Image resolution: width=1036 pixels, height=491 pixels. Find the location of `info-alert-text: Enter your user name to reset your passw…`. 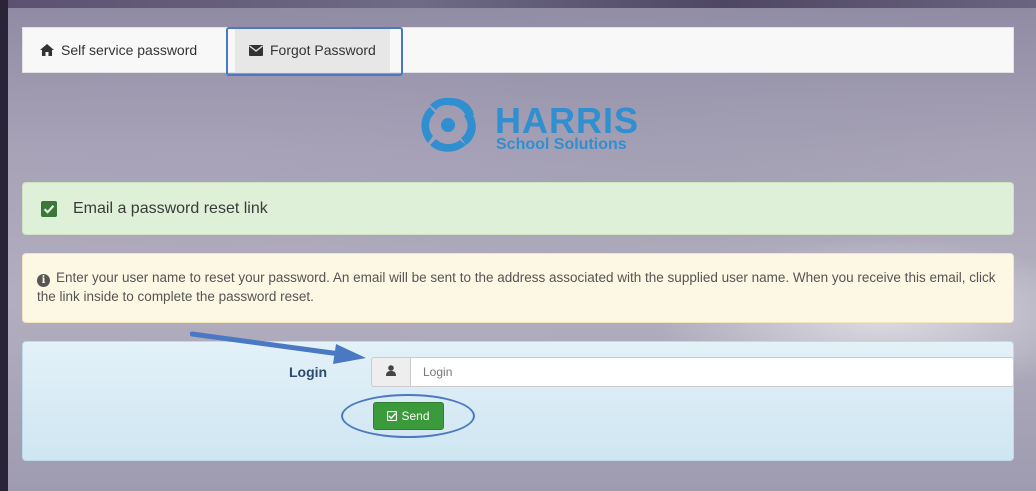

info-alert-text: Enter your user name to reset your passw… is located at coordinates (516, 287).